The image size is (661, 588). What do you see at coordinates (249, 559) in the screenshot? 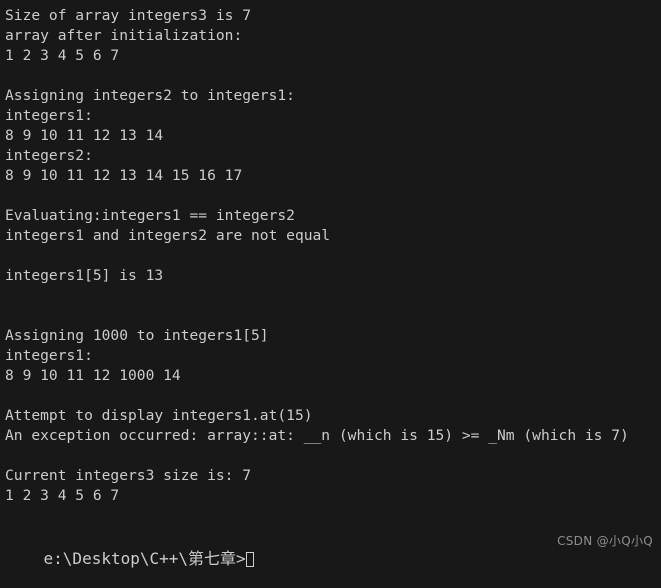
I see `text-cursor` at bounding box center [249, 559].